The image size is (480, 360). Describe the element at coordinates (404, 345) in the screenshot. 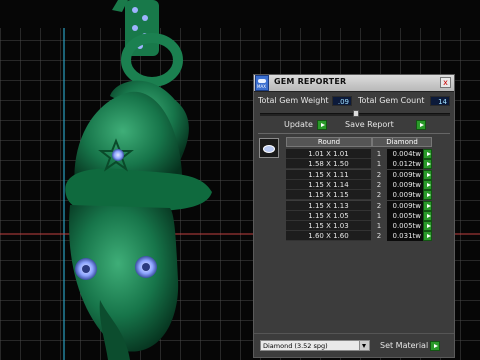

I see `set-material-label: Set Material` at that location.